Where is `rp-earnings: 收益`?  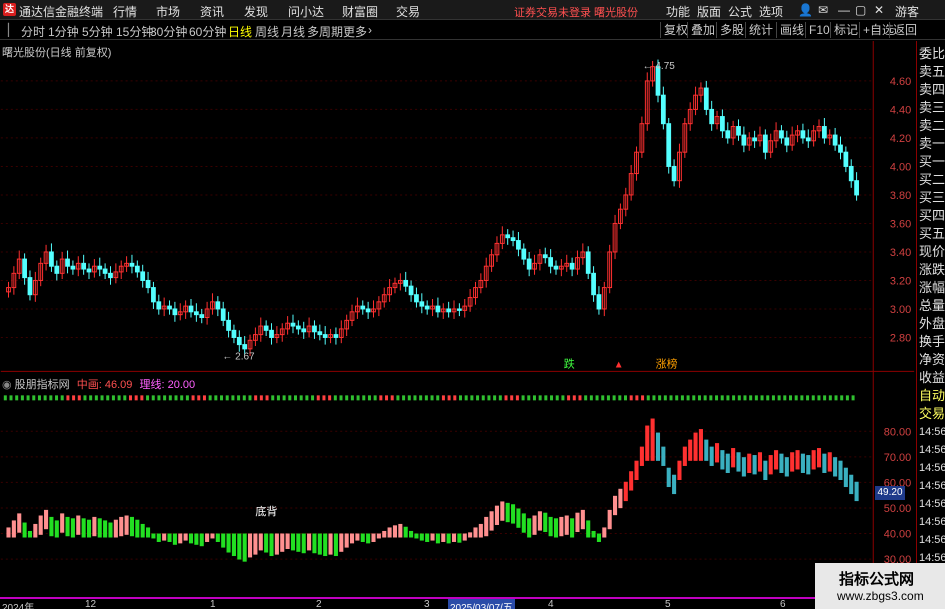
rp-earnings: 收益 is located at coordinates (932, 378).